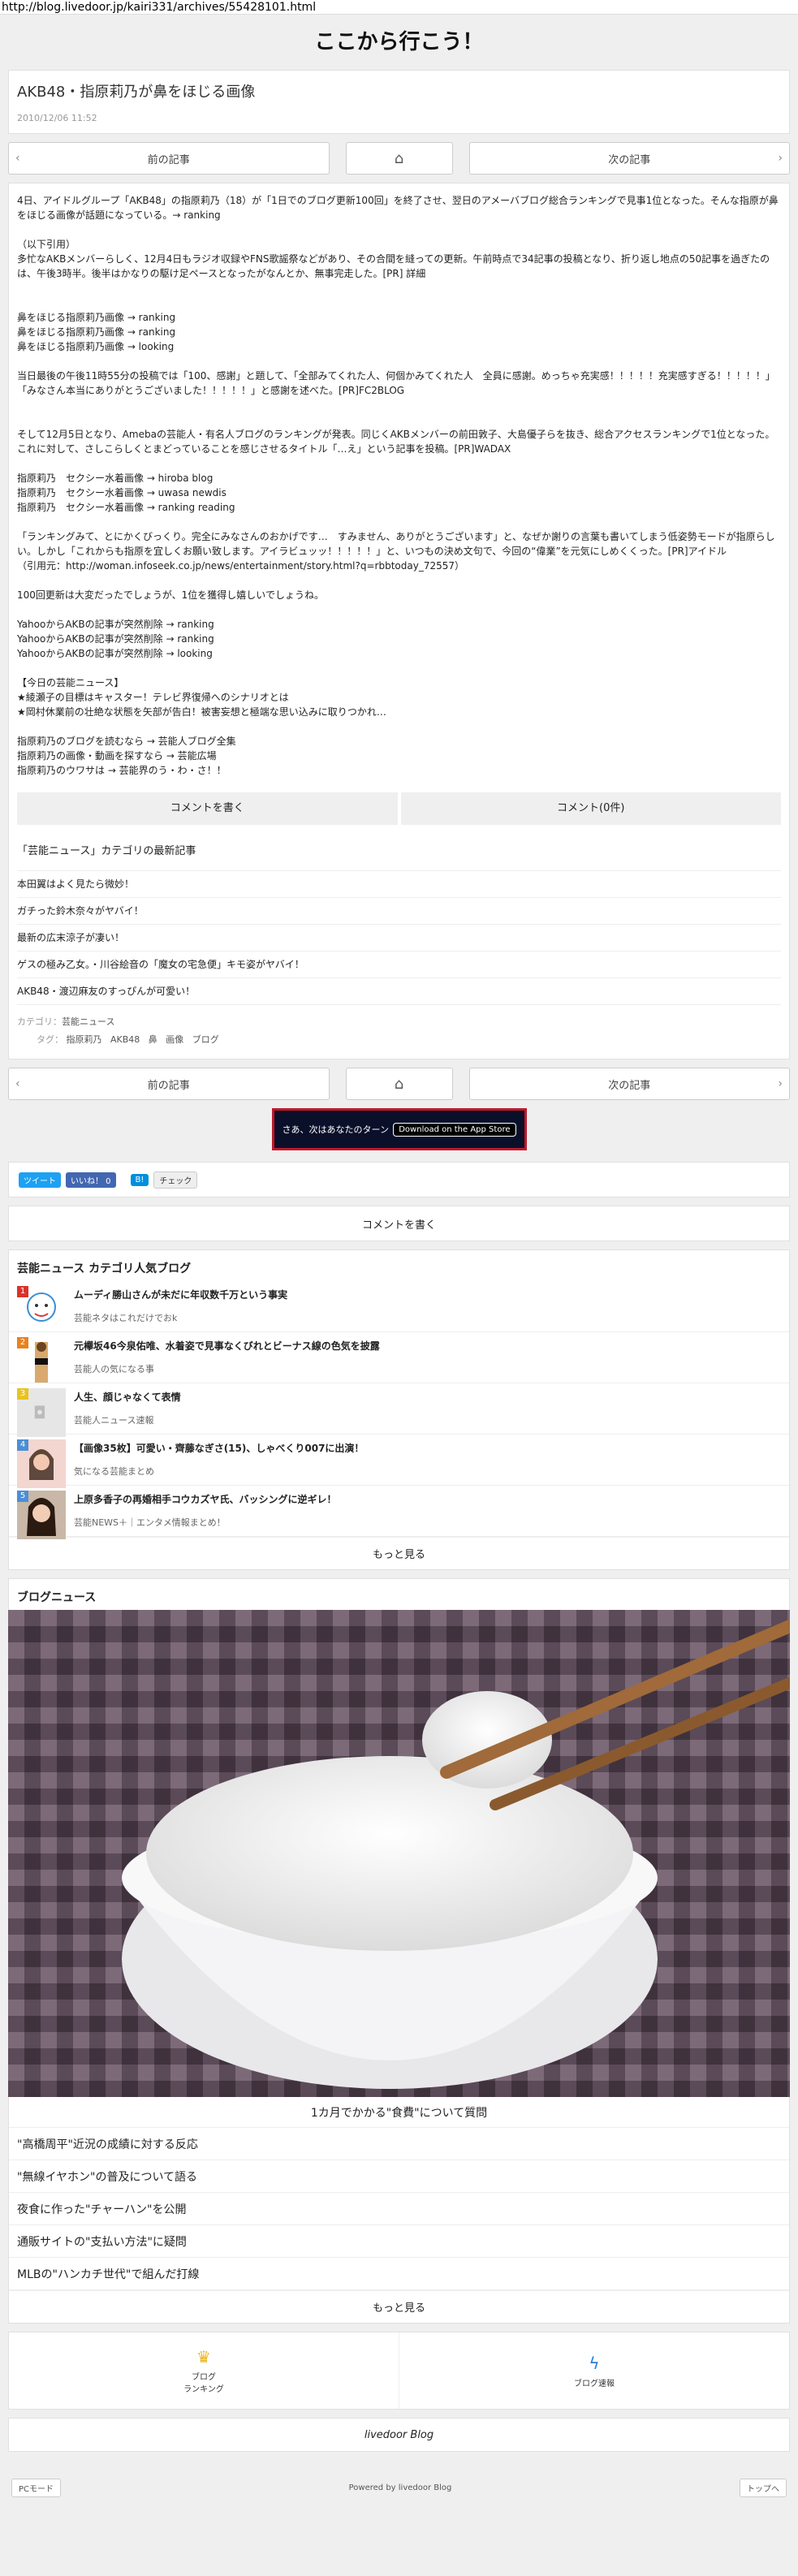  Describe the element at coordinates (399, 2209) in the screenshot. I see `news-item: 夜食に作った"チャーハン"を公開` at that location.